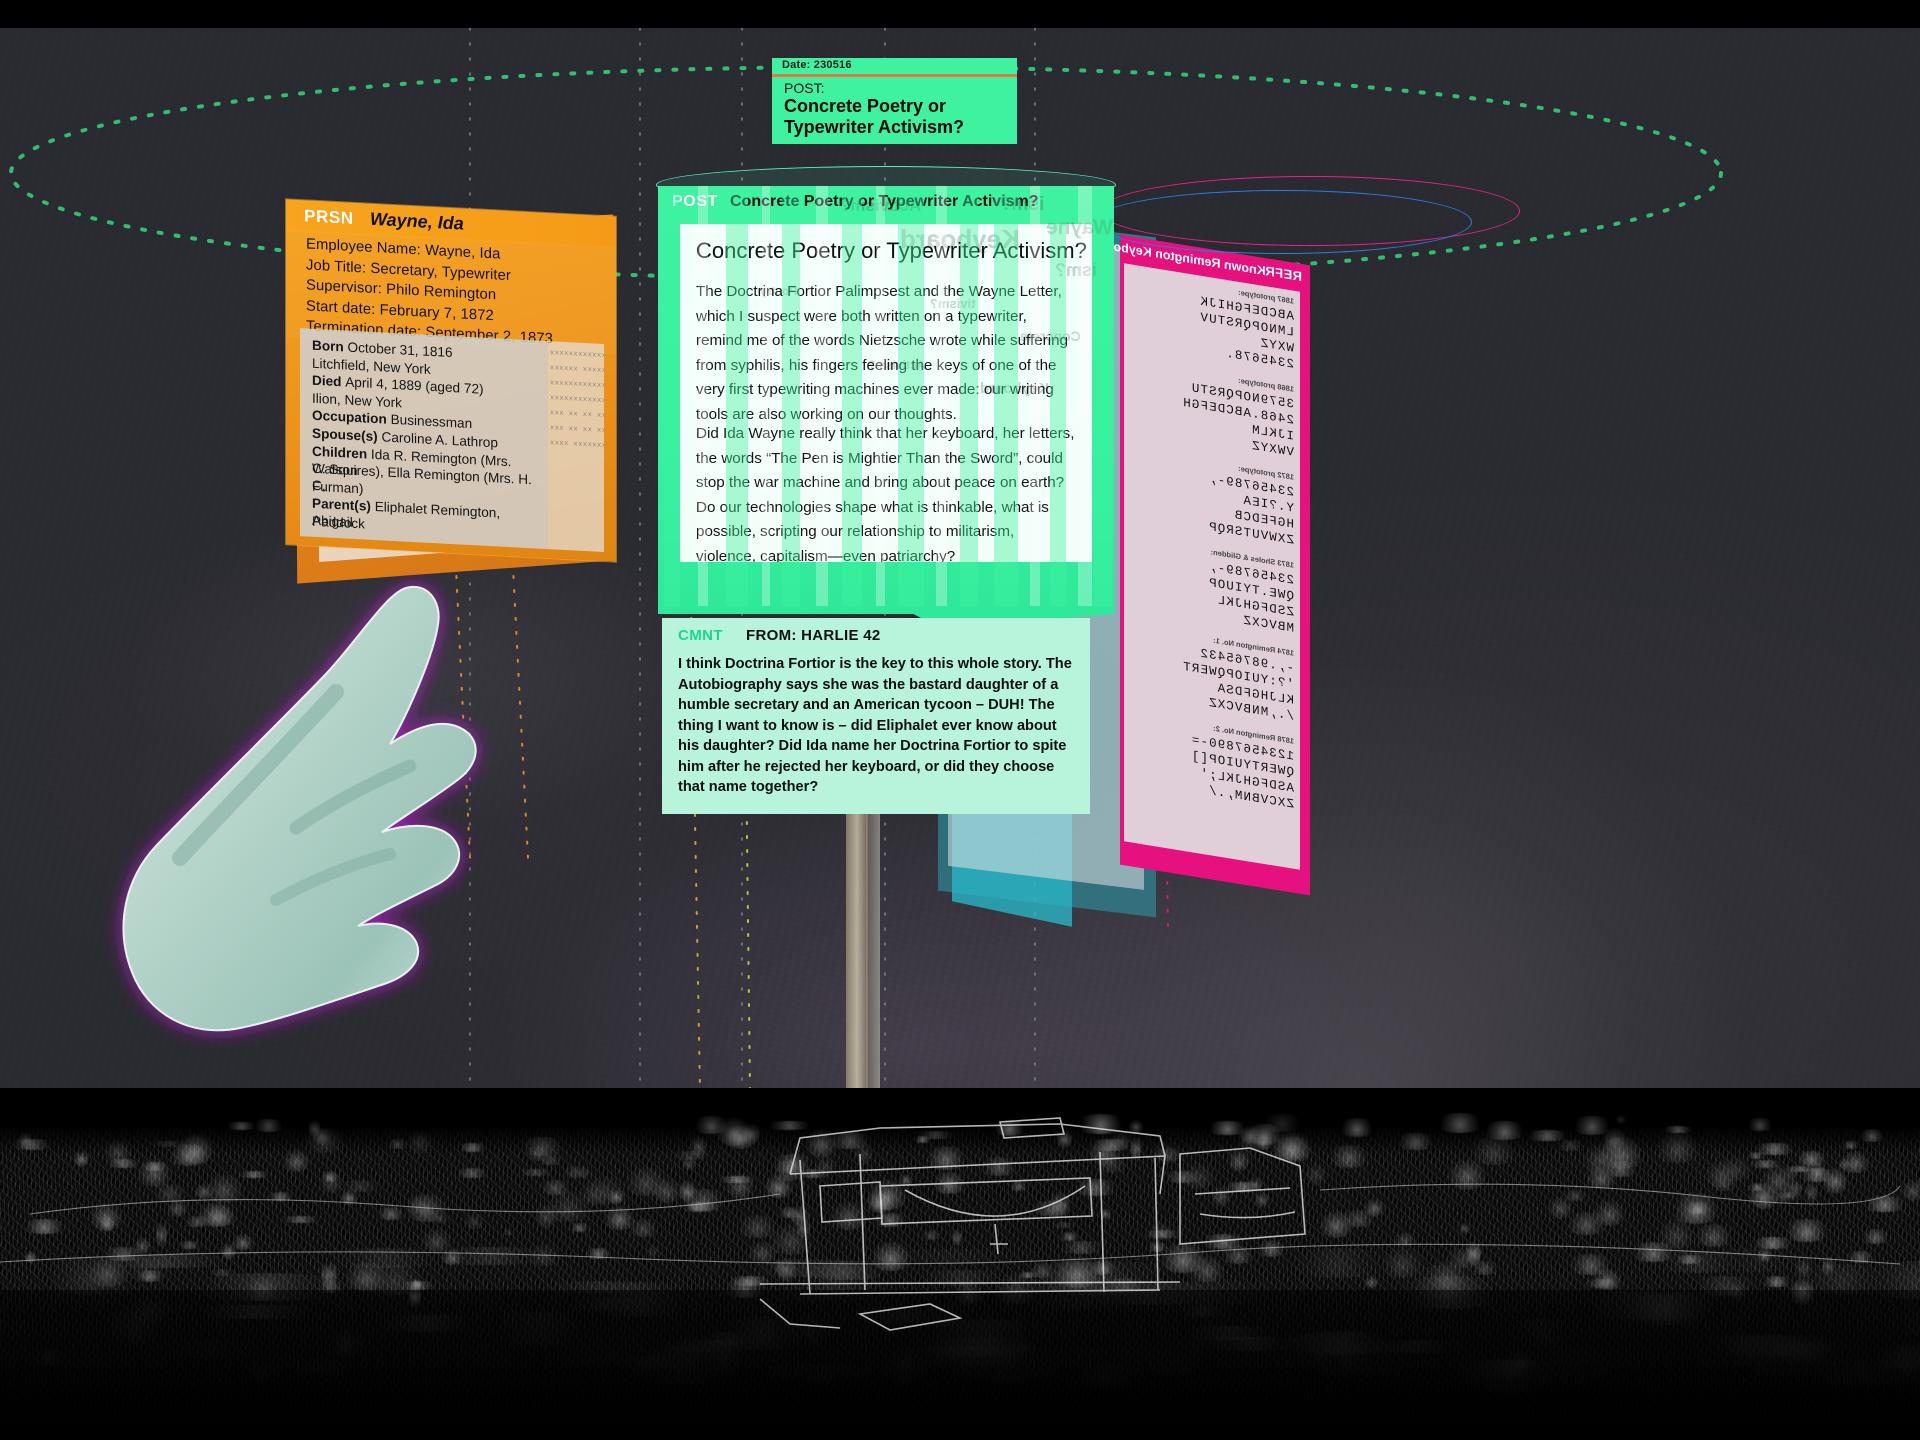 This screenshot has width=1920, height=1440. Describe the element at coordinates (577, 431) in the screenshot. I see `ledger-row: xxx xx xx xx xx xxxxxxx` at that location.